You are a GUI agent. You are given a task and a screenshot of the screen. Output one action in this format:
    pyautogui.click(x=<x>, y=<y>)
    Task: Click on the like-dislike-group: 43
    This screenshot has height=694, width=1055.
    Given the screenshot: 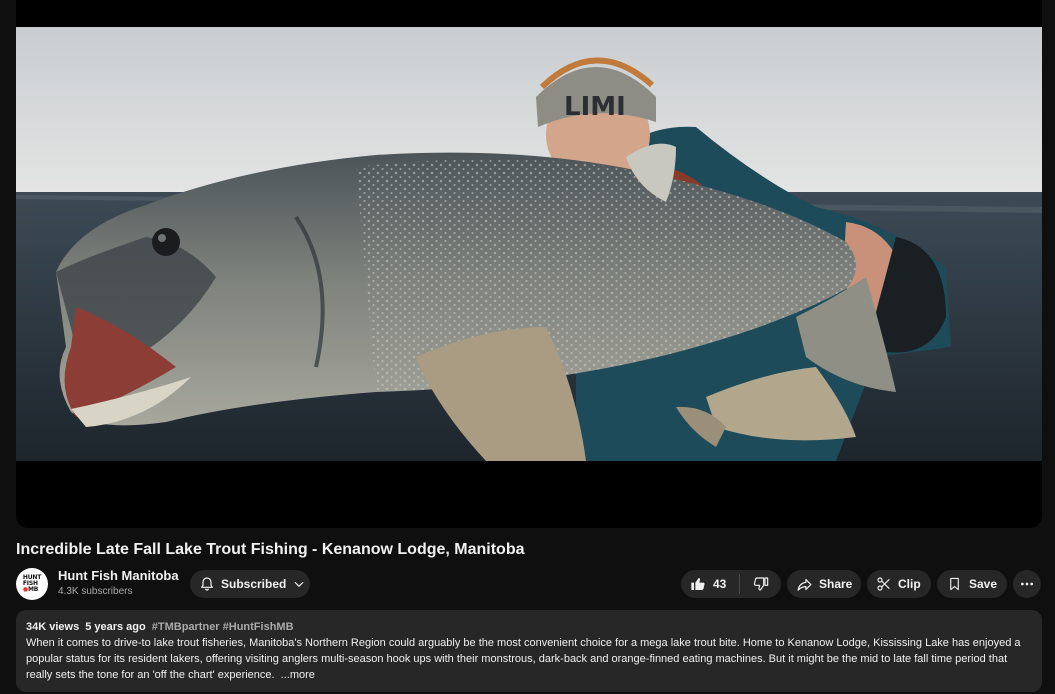 What is the action you would take?
    pyautogui.click(x=731, y=584)
    